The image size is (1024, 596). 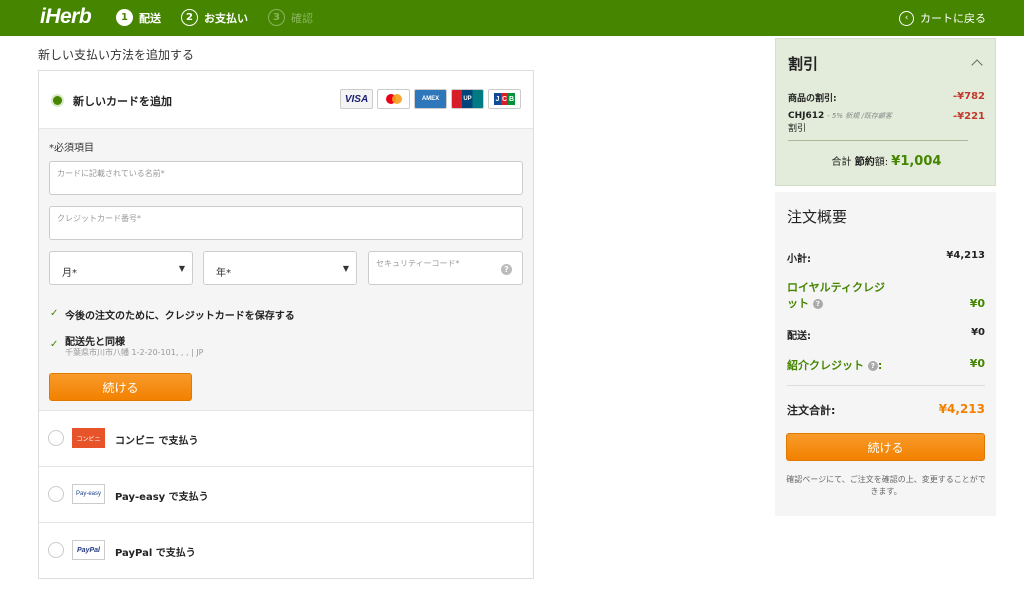 I want to click on referral-credit-row: 紹介クレジット ?: ¥0, so click(x=886, y=365).